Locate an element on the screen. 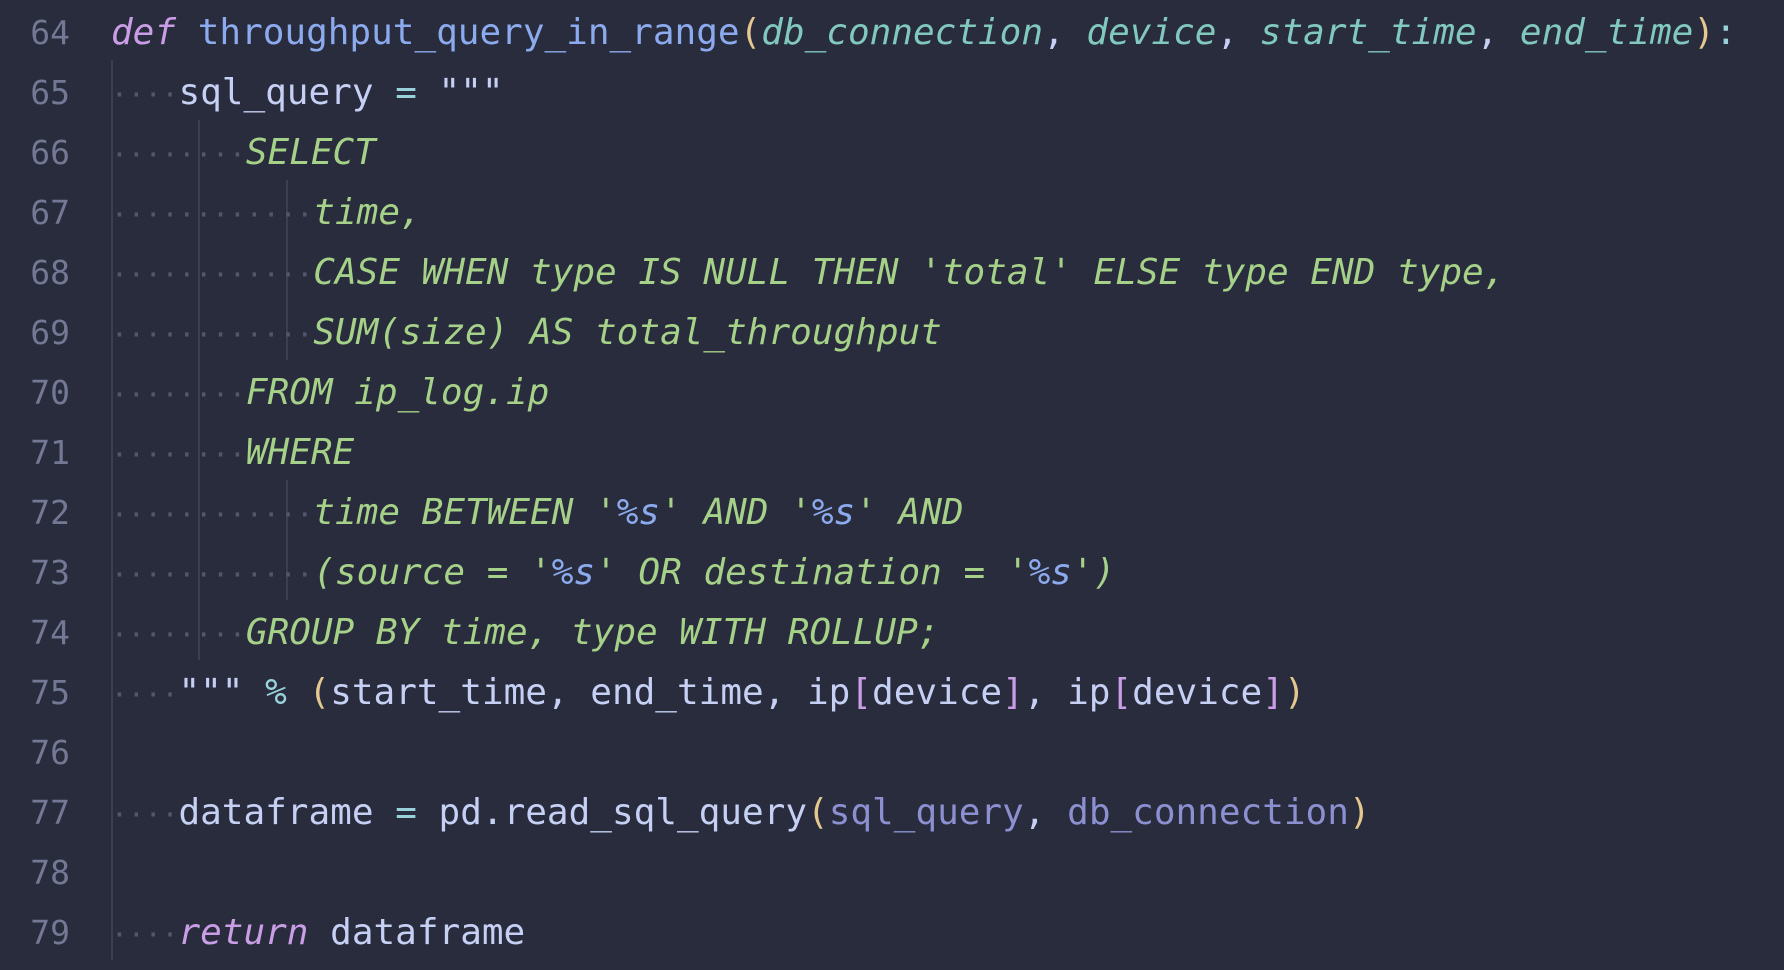  line-number: 69 is located at coordinates (50, 332).